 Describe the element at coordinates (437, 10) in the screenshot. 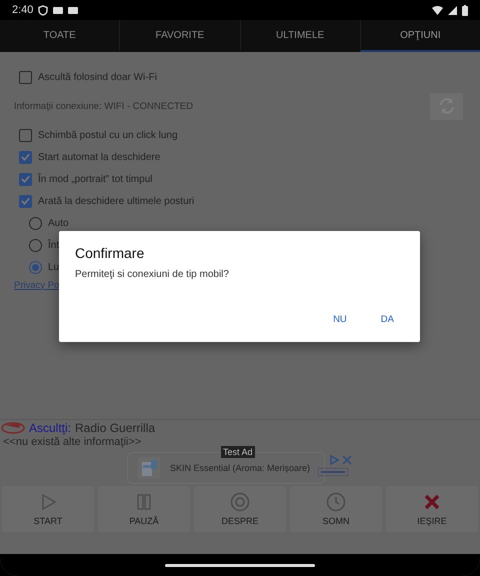

I see `wifi-icon` at that location.